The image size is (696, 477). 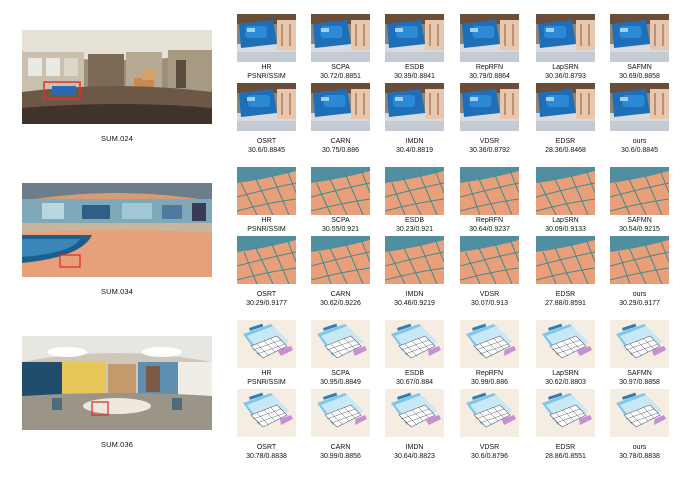 I want to click on psnr-ssim-score: 30.07/0.913, so click(x=489, y=303).